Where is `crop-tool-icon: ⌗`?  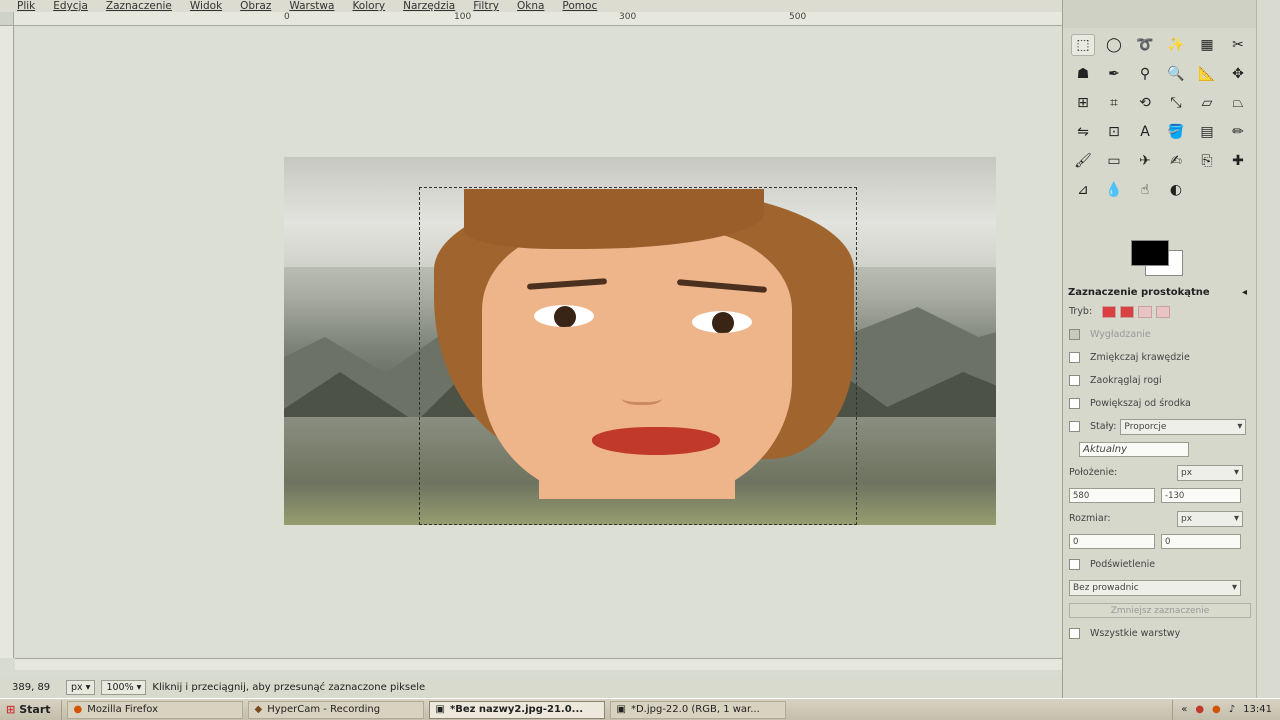
crop-tool-icon: ⌗ is located at coordinates (1114, 103).